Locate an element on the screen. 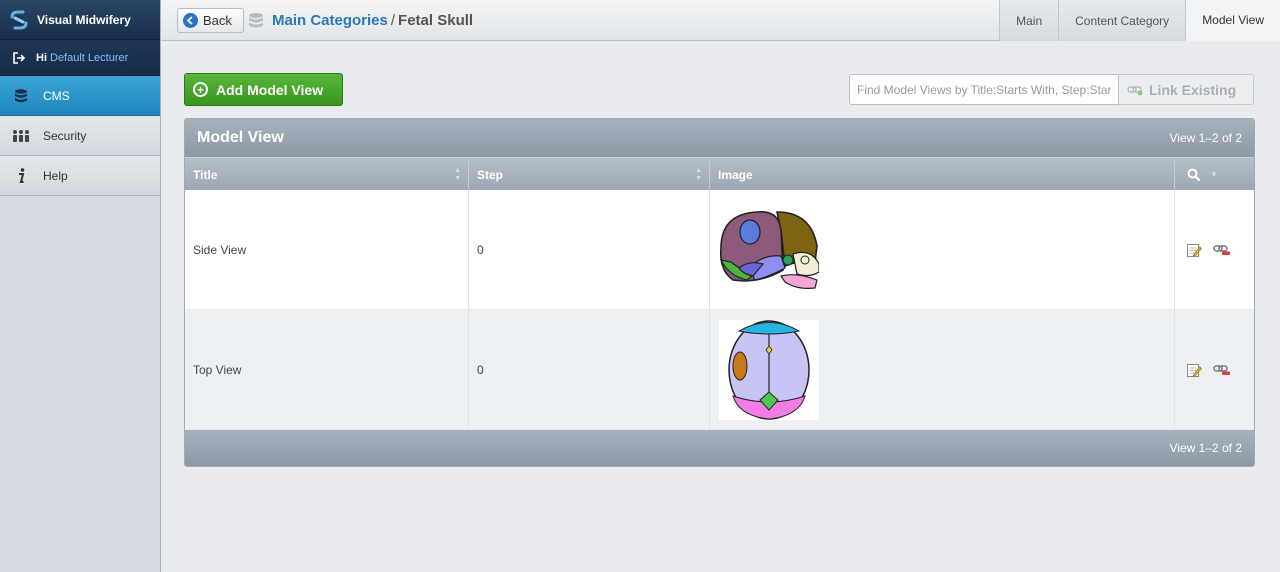 This screenshot has height=572, width=1280. column-header-label: Step is located at coordinates (490, 174).